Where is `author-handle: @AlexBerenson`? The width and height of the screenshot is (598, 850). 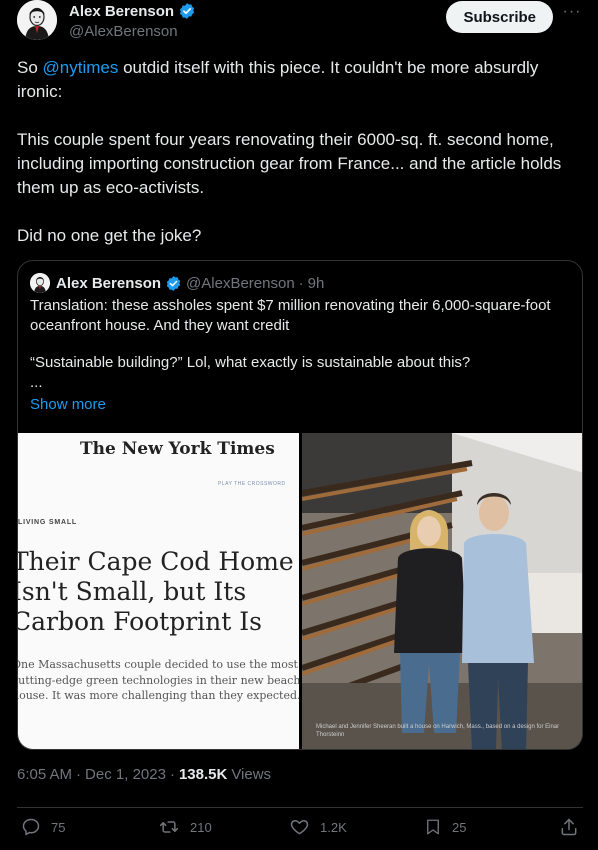
author-handle: @AlexBerenson is located at coordinates (132, 31).